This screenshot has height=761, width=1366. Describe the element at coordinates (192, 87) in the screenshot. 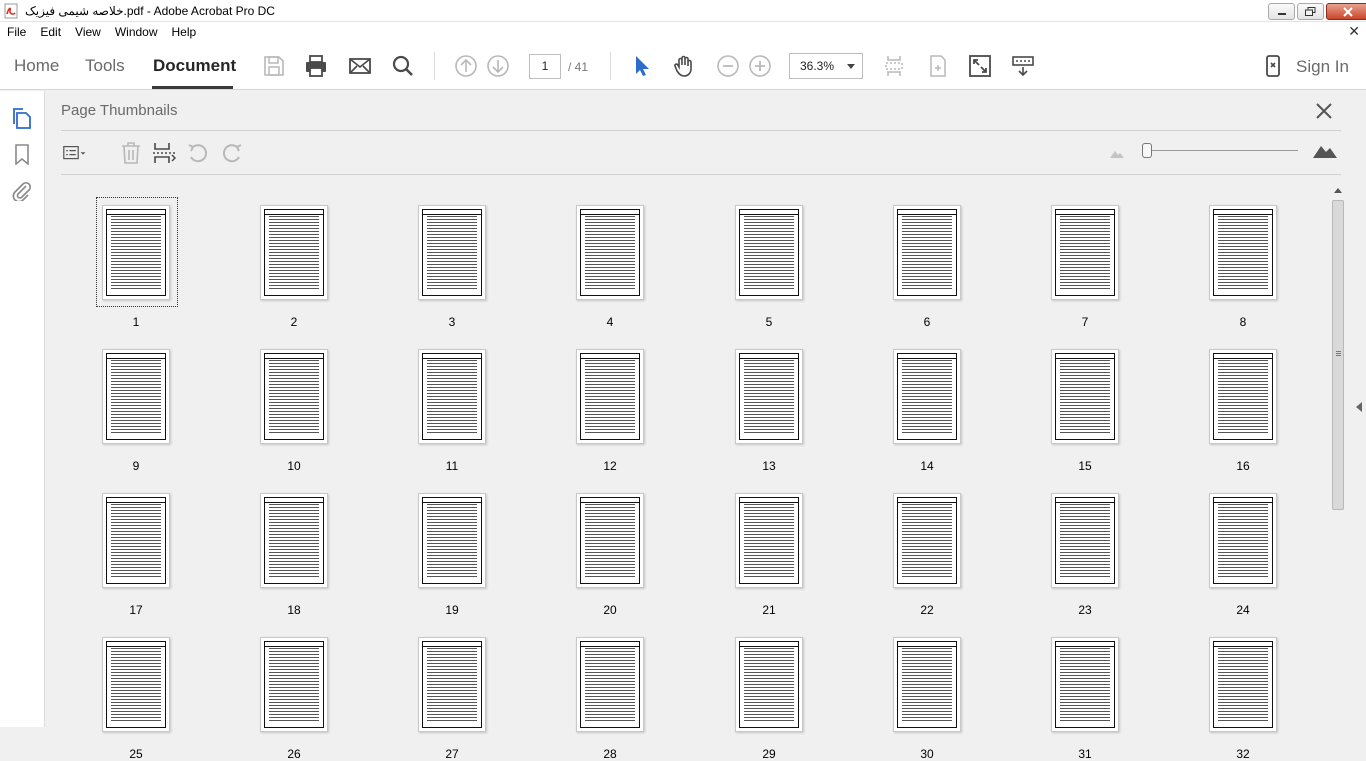

I see `active-tab-indicator` at that location.